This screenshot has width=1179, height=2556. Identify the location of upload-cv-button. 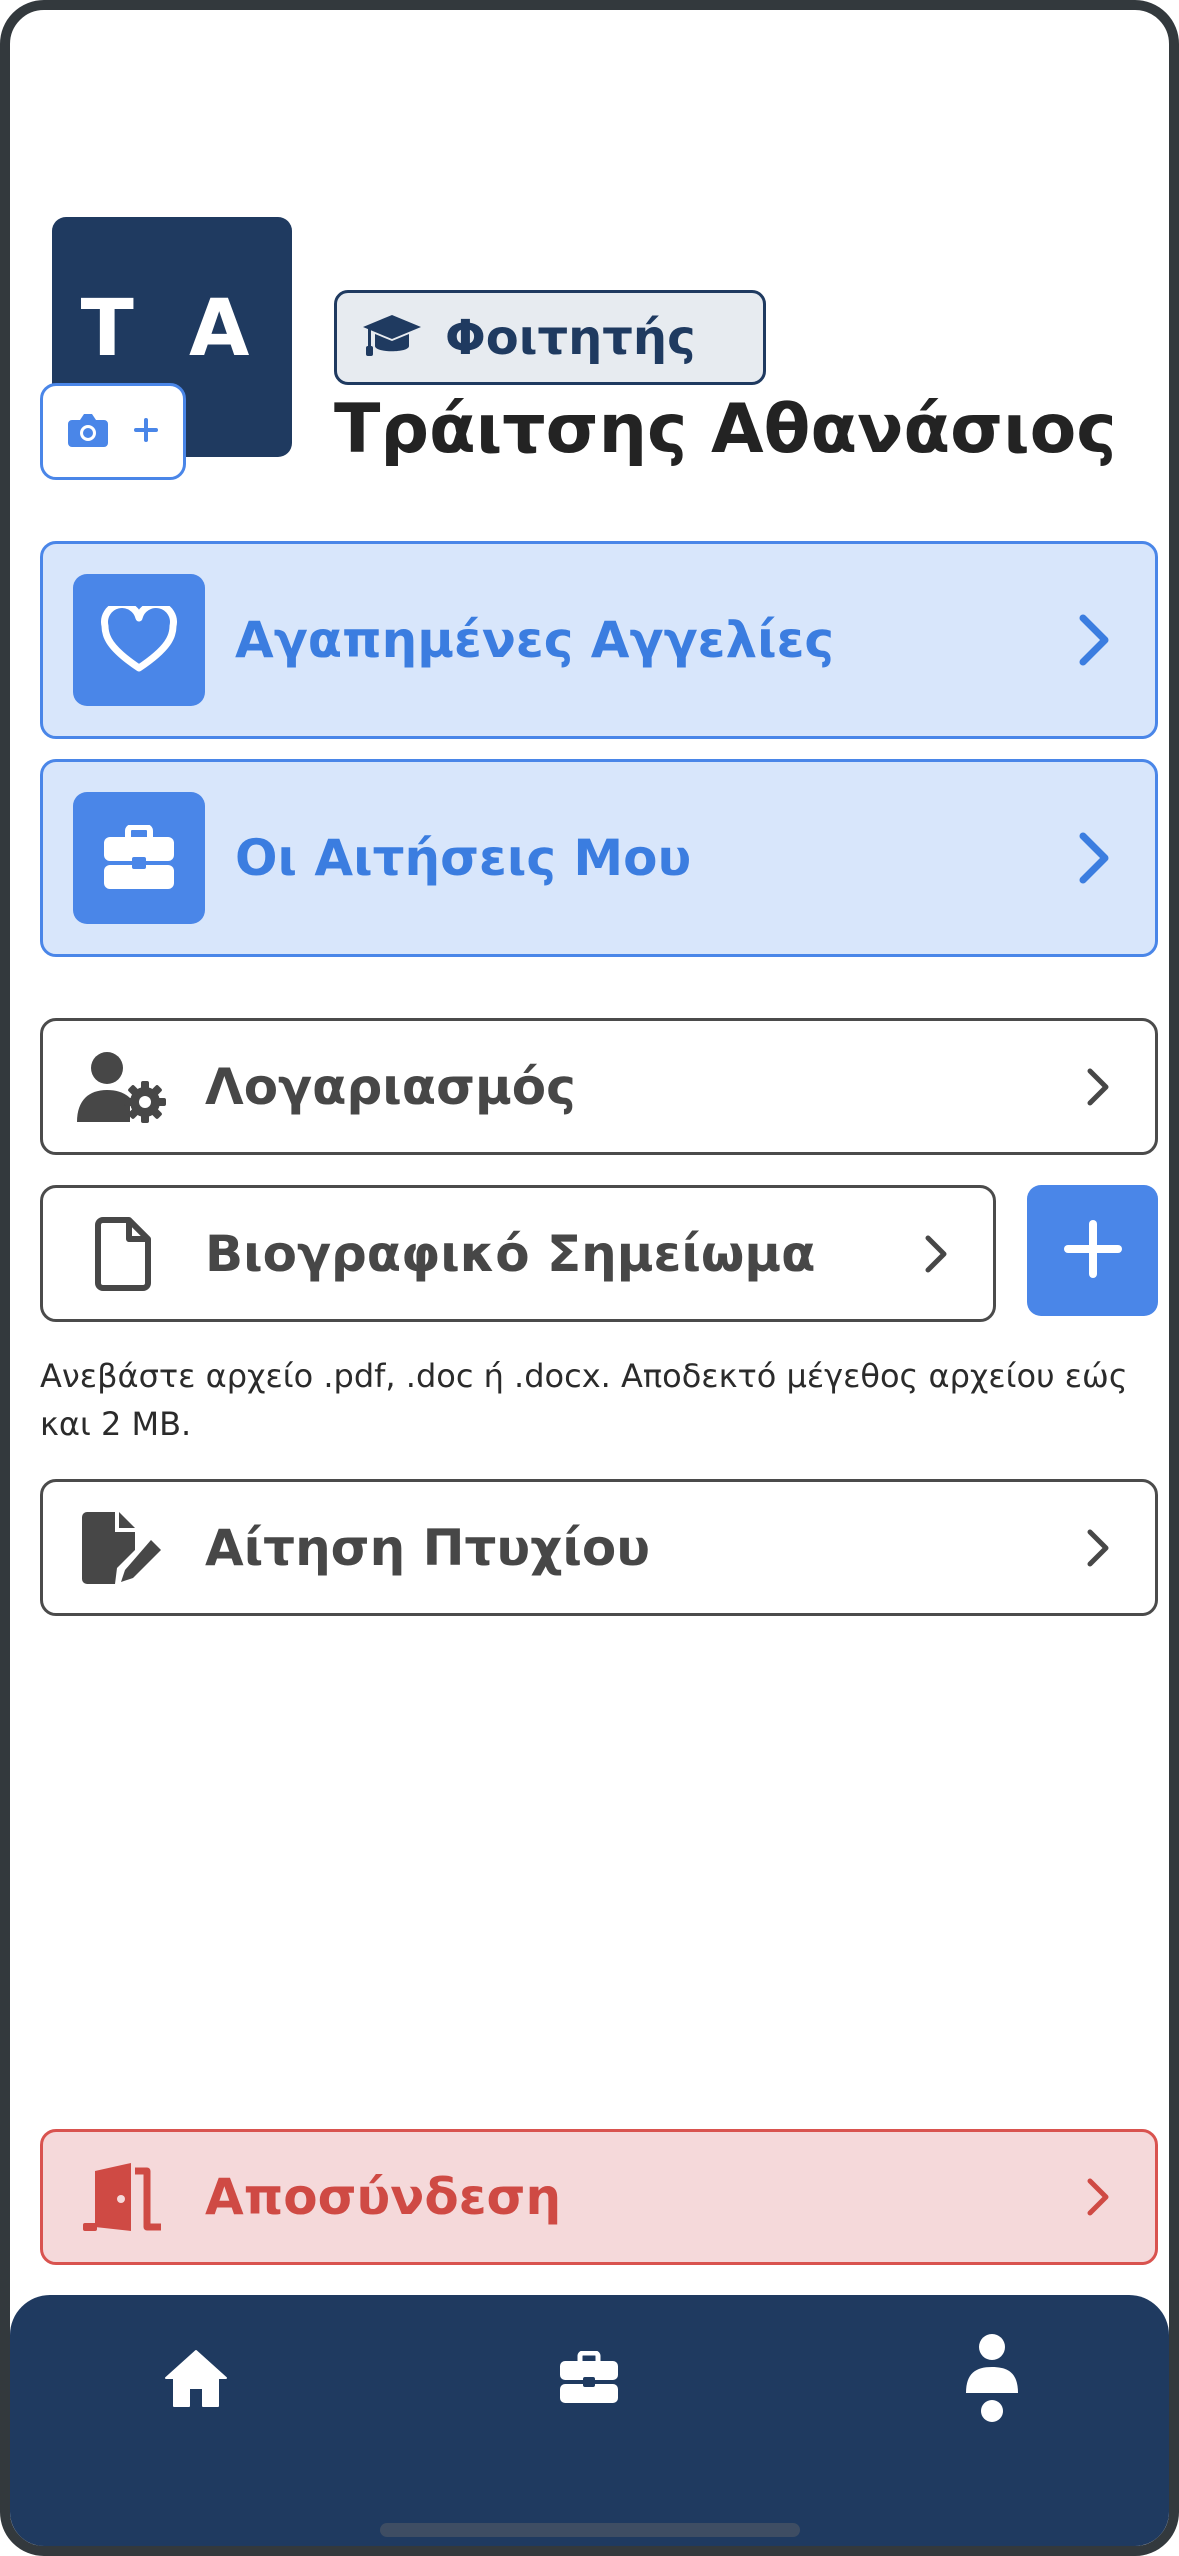
(1092, 1250).